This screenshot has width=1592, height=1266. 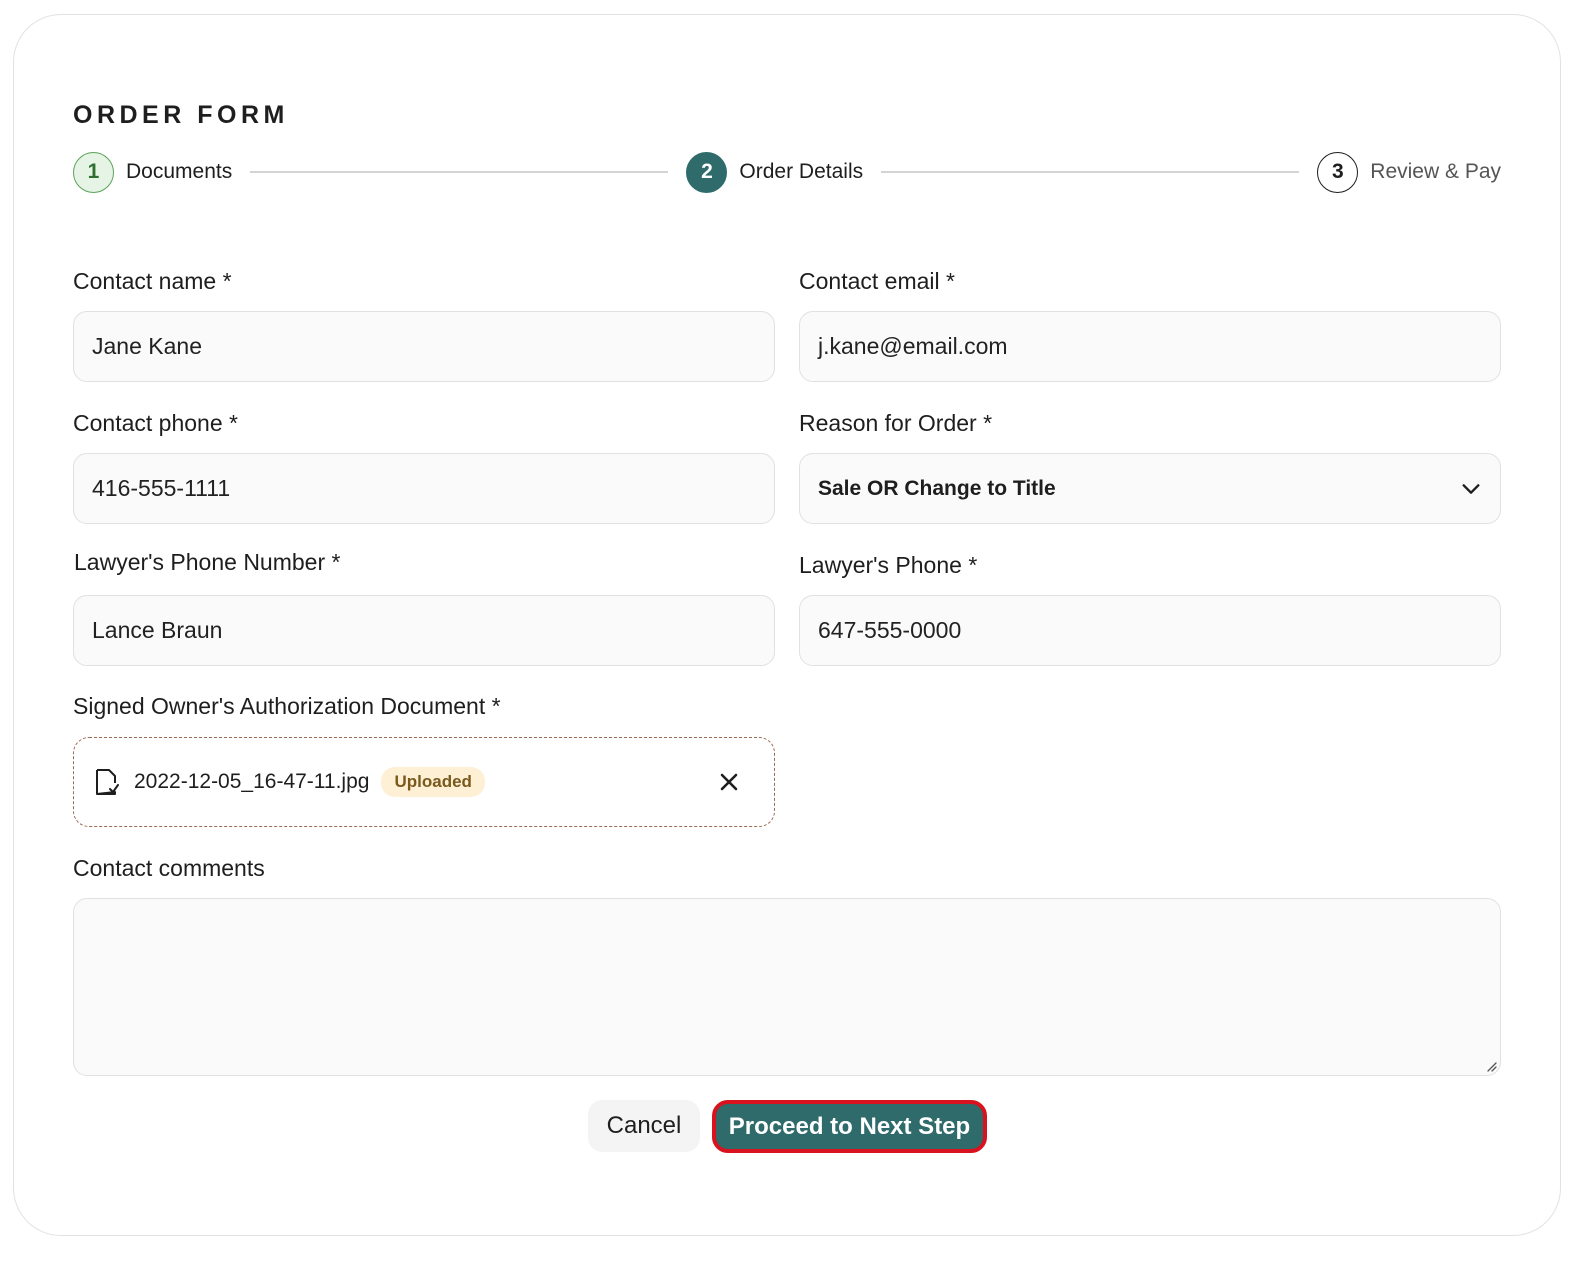 I want to click on step-order-details: 2 Order Details, so click(x=775, y=172).